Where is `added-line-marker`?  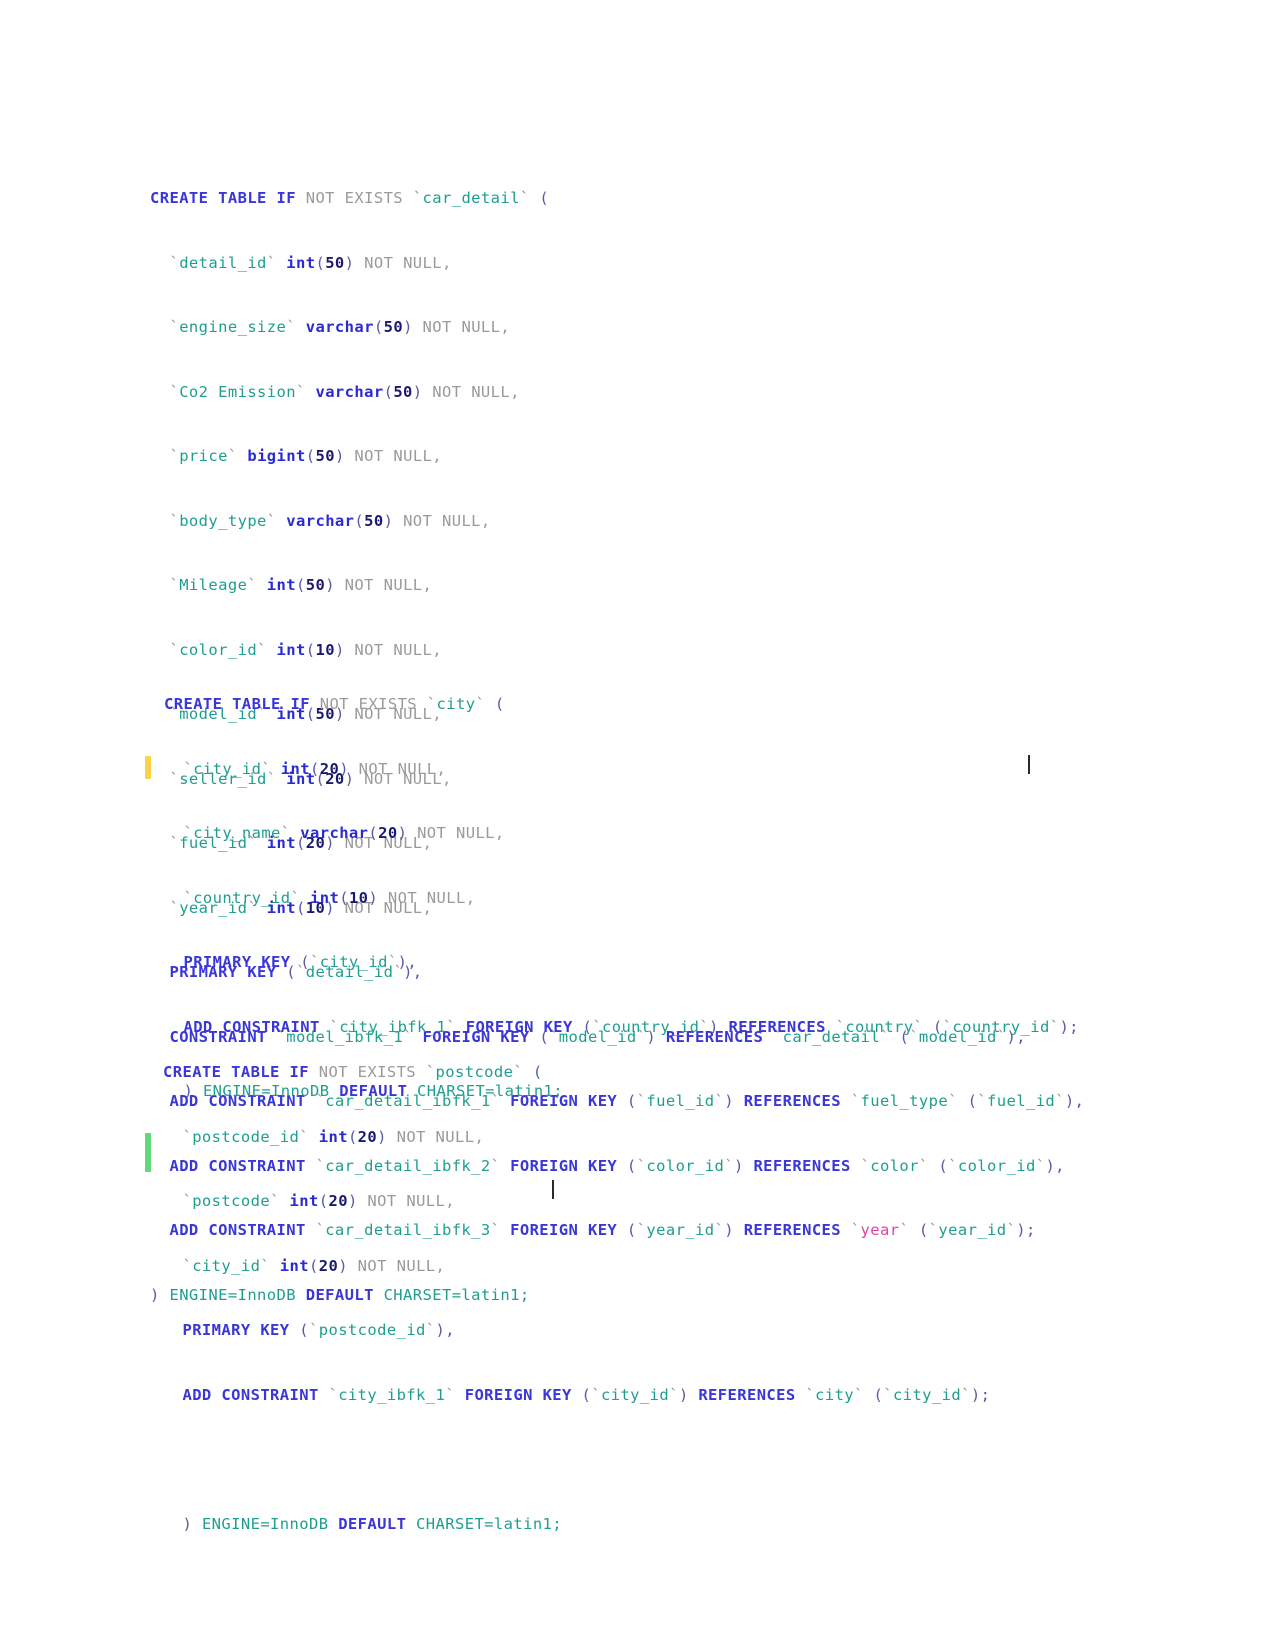
added-line-marker is located at coordinates (148, 1152).